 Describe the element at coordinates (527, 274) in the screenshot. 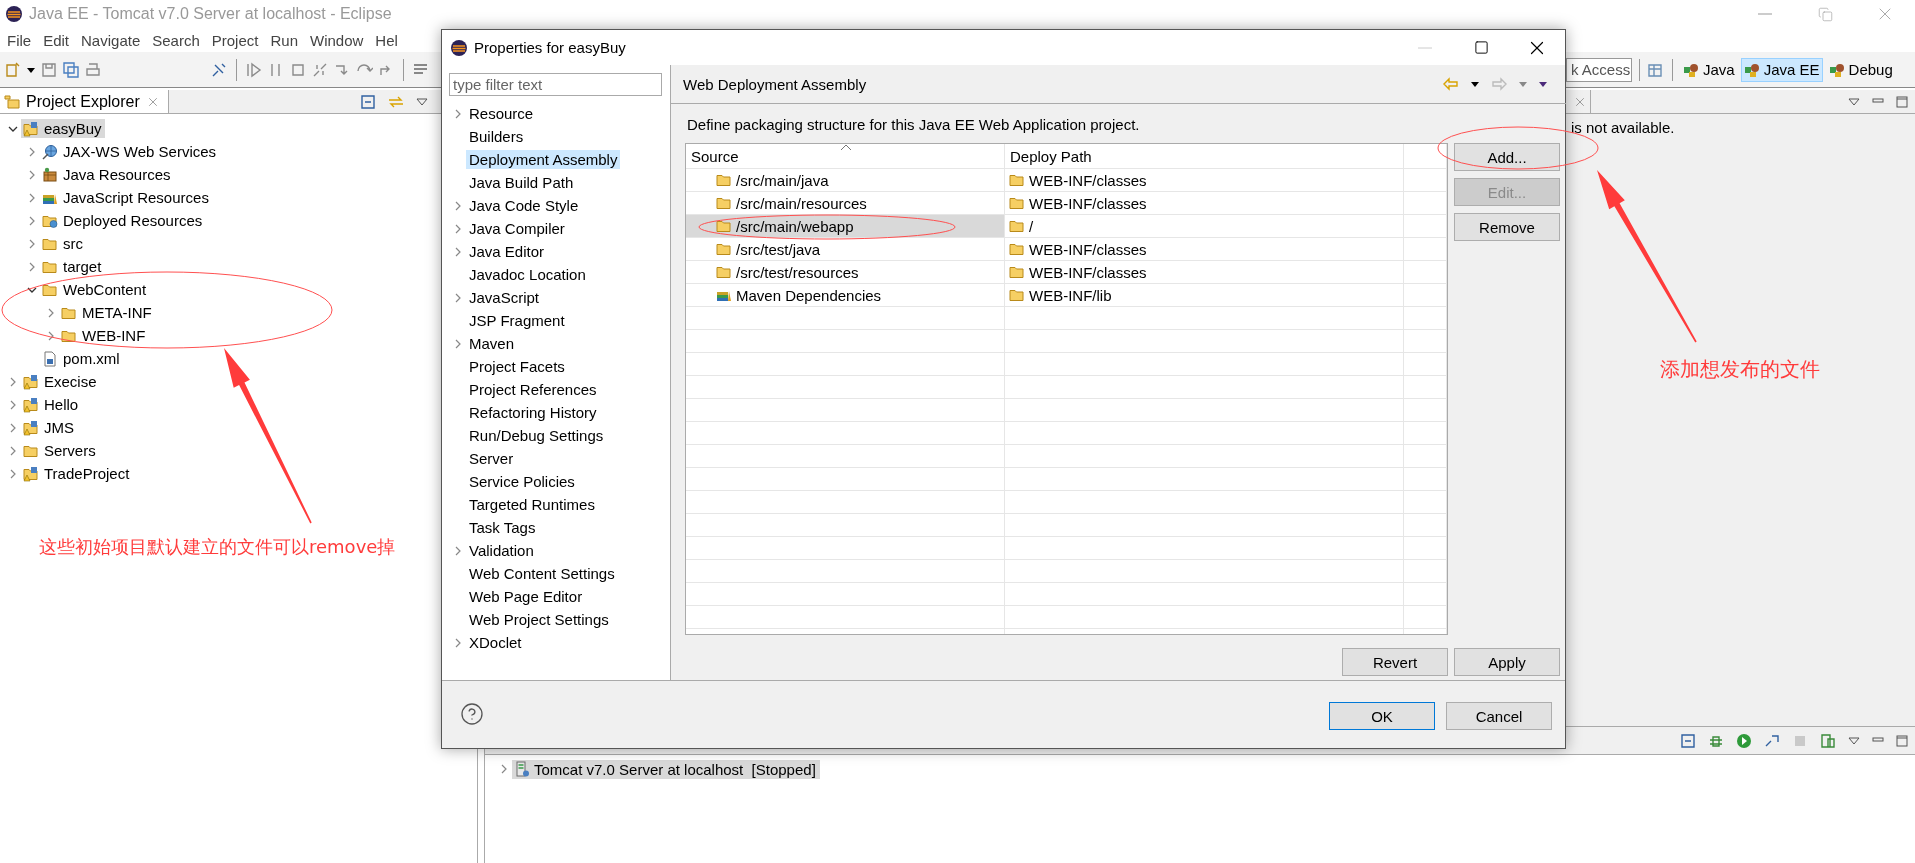

I see `nav-item: Javadoc Location` at that location.